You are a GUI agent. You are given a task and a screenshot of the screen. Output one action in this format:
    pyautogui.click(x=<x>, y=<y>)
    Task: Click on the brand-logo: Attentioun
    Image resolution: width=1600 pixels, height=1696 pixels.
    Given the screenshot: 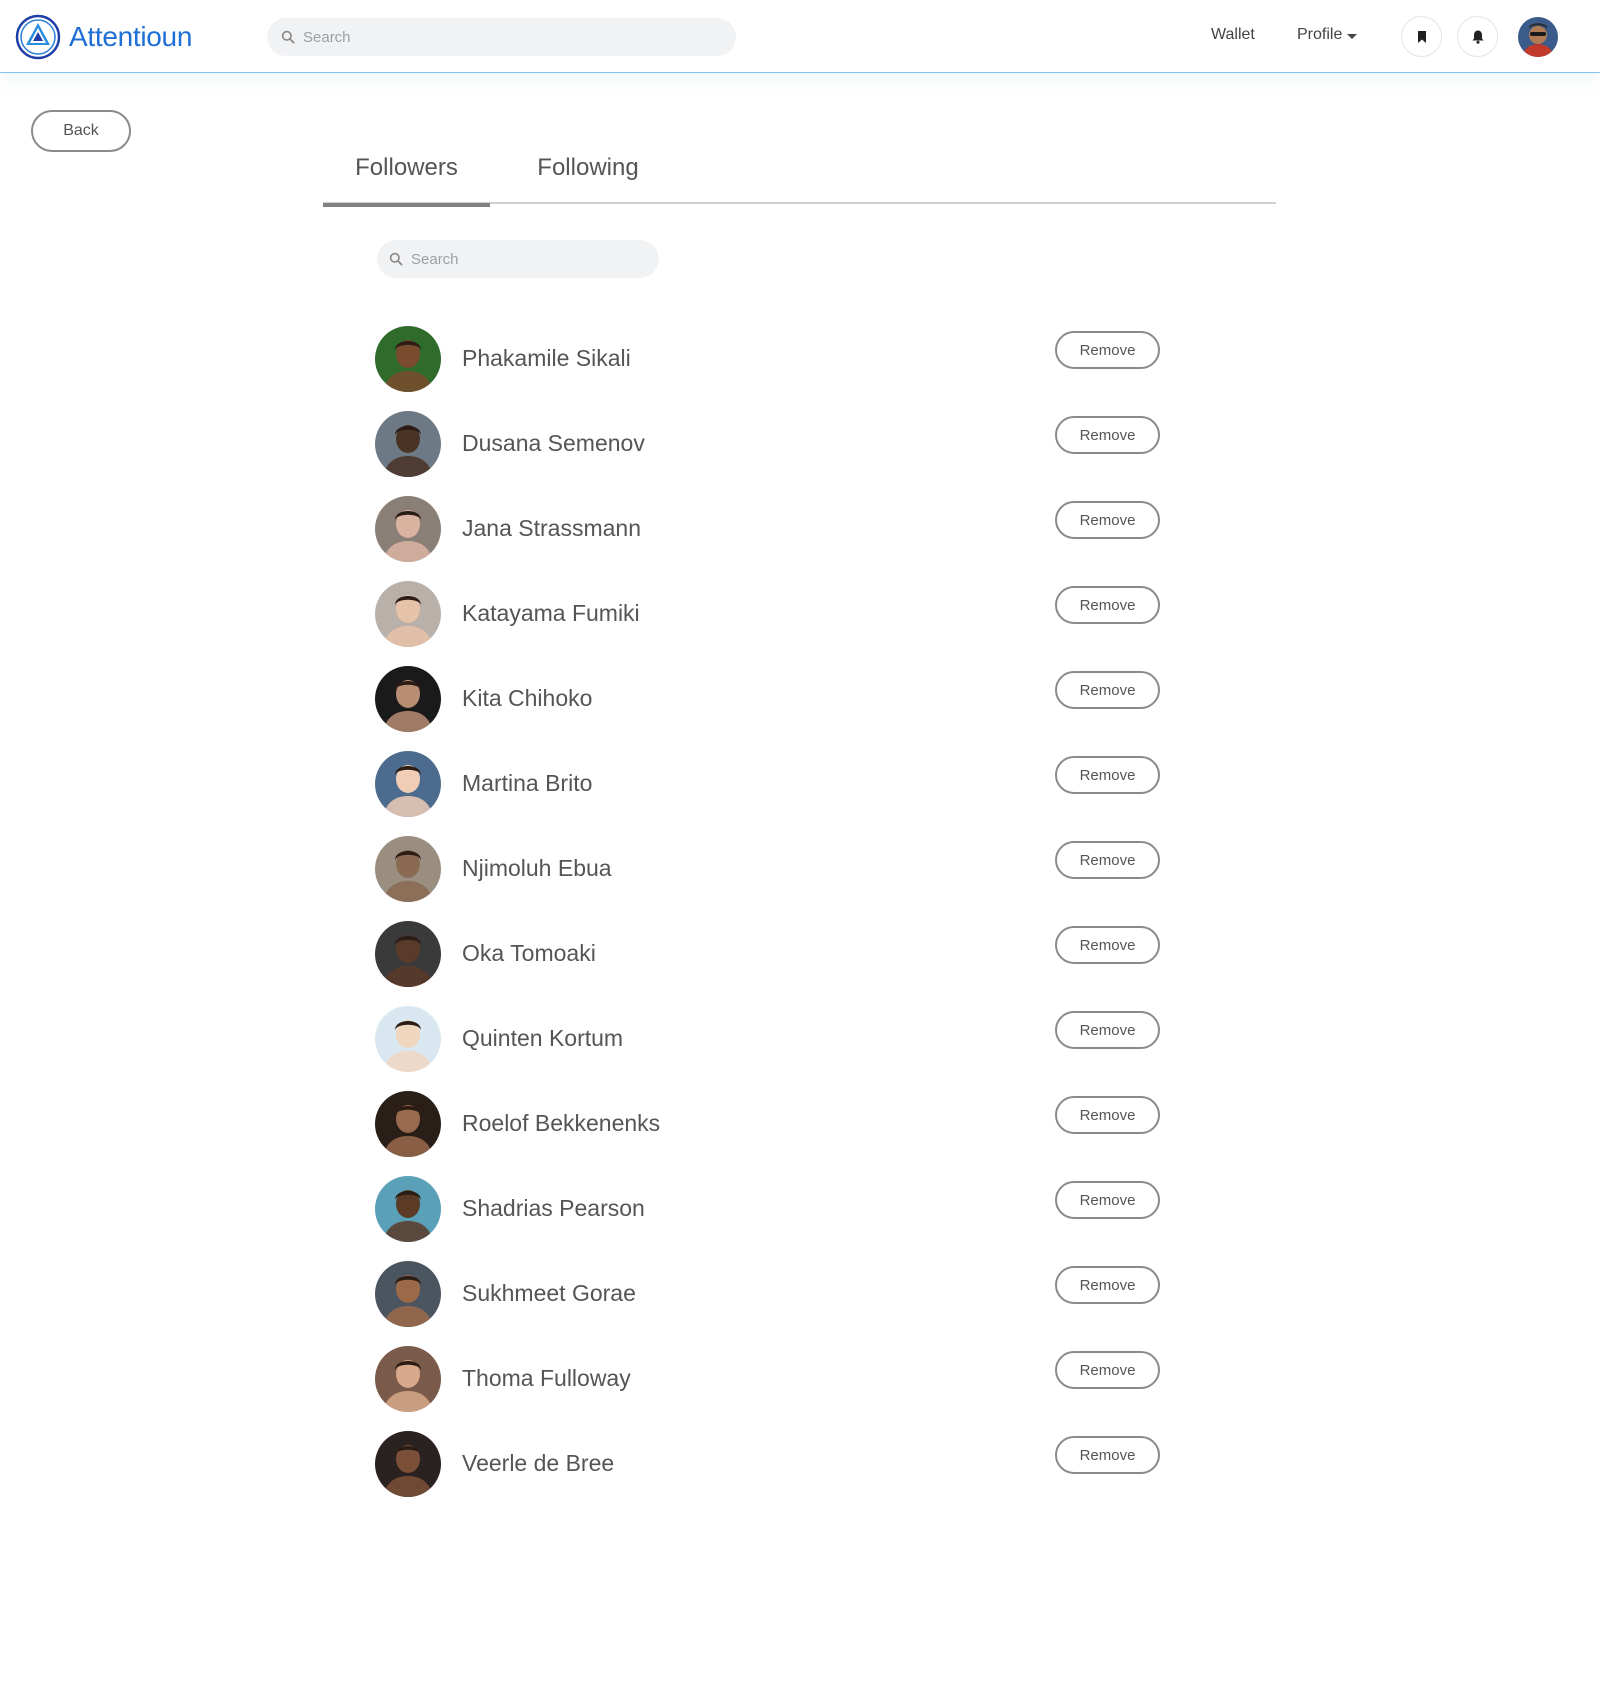 What is the action you would take?
    pyautogui.click(x=103, y=37)
    